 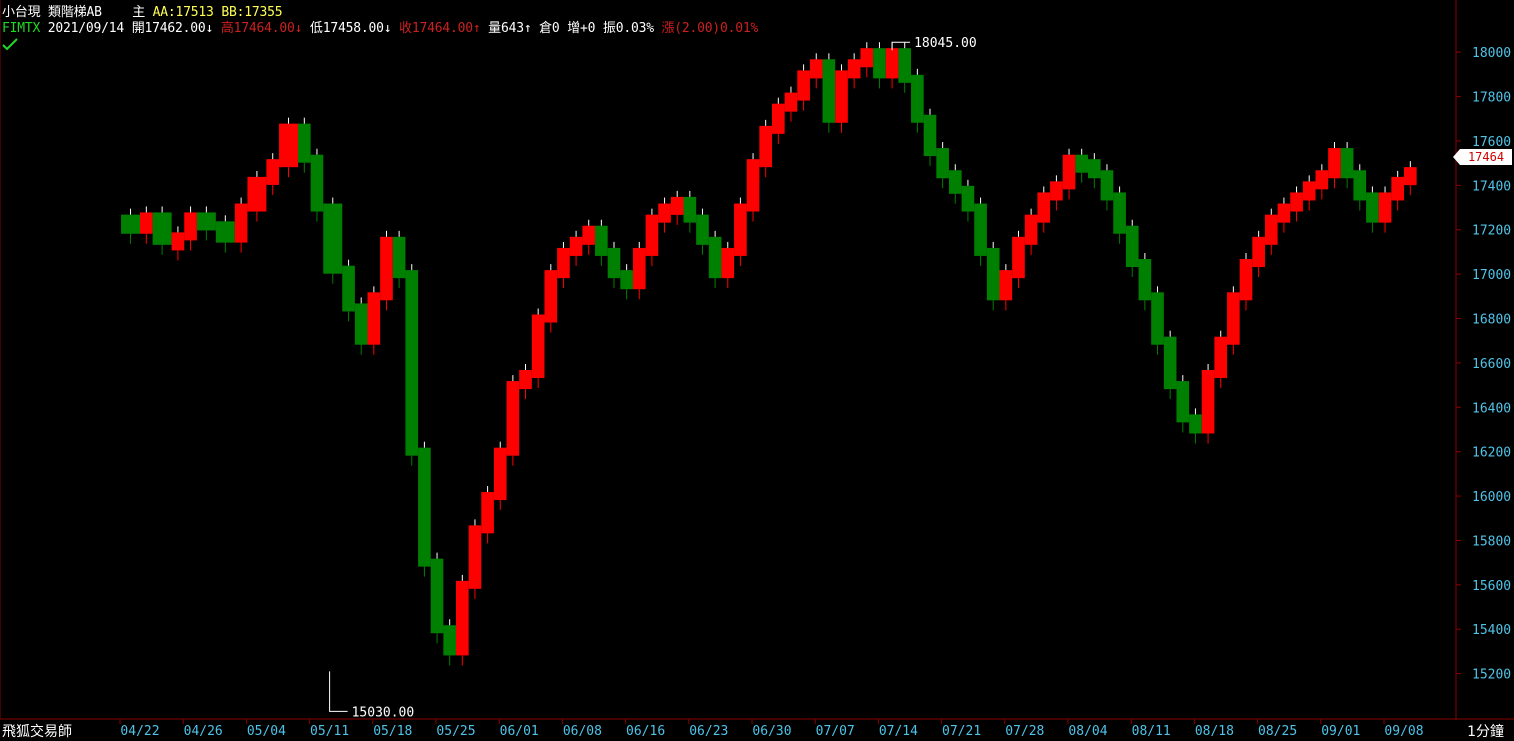 What do you see at coordinates (1491, 142) in the screenshot?
I see `y-tick-label: 17600` at bounding box center [1491, 142].